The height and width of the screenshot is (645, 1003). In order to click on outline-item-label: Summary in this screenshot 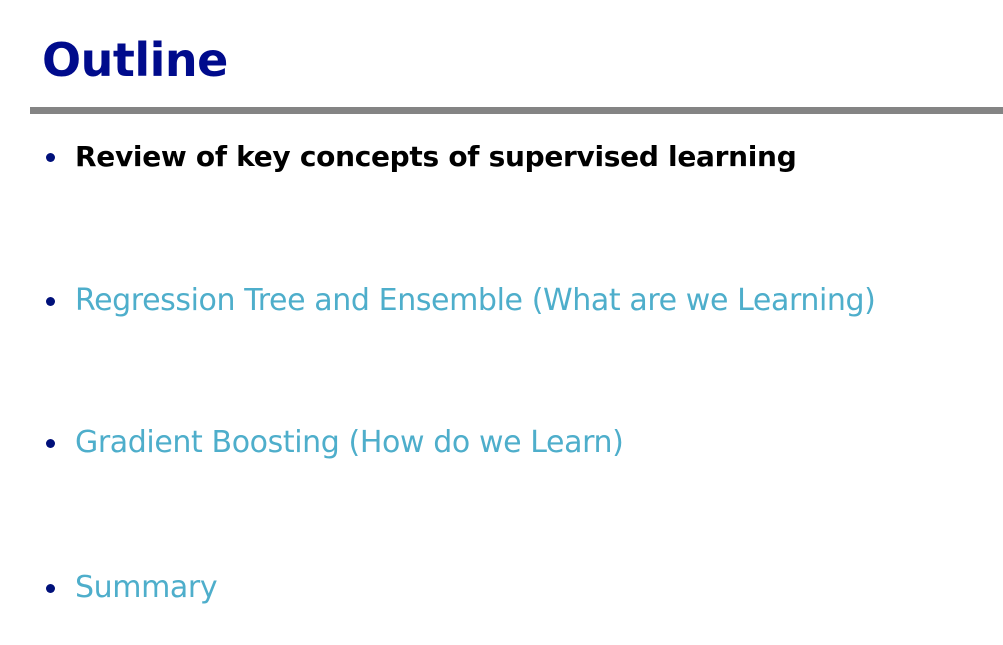, I will do `click(146, 587)`.